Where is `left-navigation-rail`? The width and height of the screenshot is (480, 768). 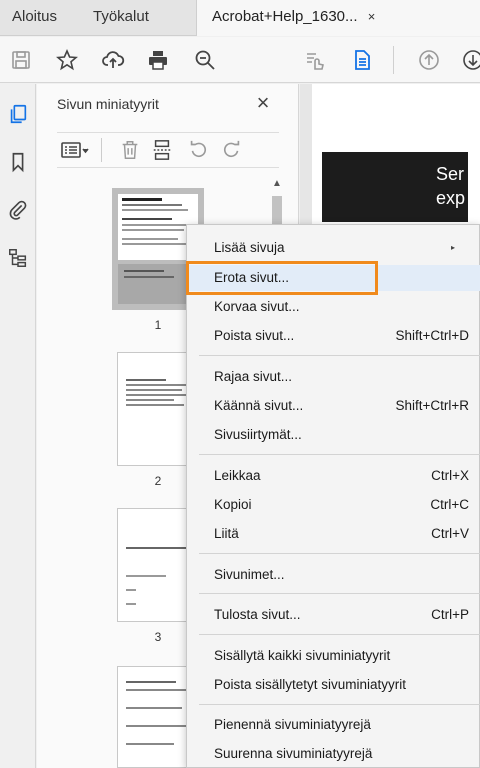
left-navigation-rail is located at coordinates (18, 426).